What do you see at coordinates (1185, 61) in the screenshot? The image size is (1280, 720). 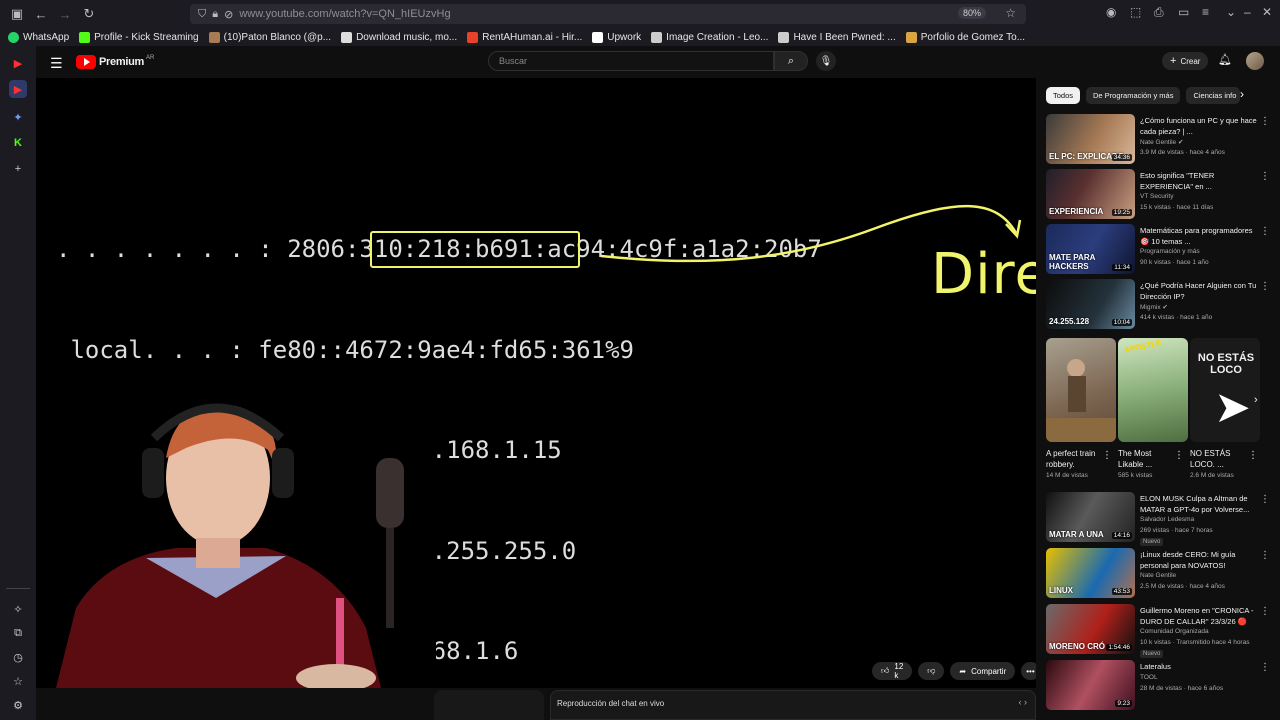 I see `create-button: + Crear` at bounding box center [1185, 61].